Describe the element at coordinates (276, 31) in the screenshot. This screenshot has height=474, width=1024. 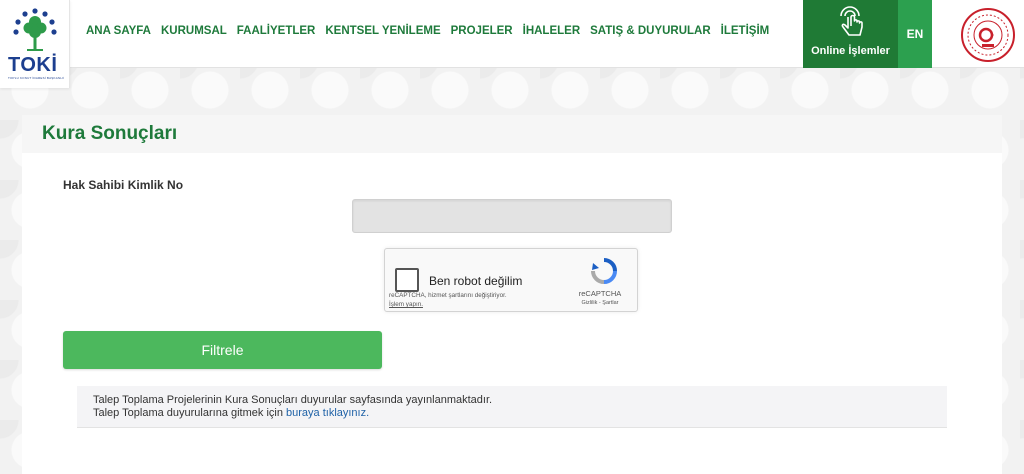
I see `nav-item-faaliyetler: FAALİYETLER` at that location.